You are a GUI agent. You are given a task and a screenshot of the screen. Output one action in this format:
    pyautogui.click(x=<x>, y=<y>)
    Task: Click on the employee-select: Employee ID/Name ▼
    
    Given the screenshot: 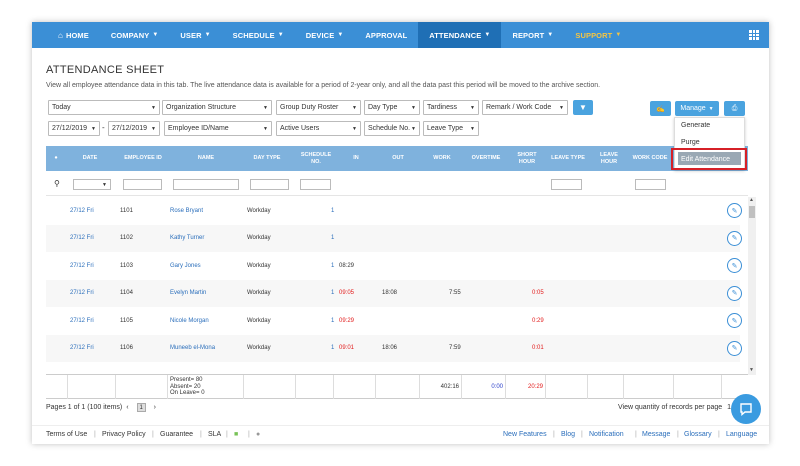 What is the action you would take?
    pyautogui.click(x=218, y=128)
    